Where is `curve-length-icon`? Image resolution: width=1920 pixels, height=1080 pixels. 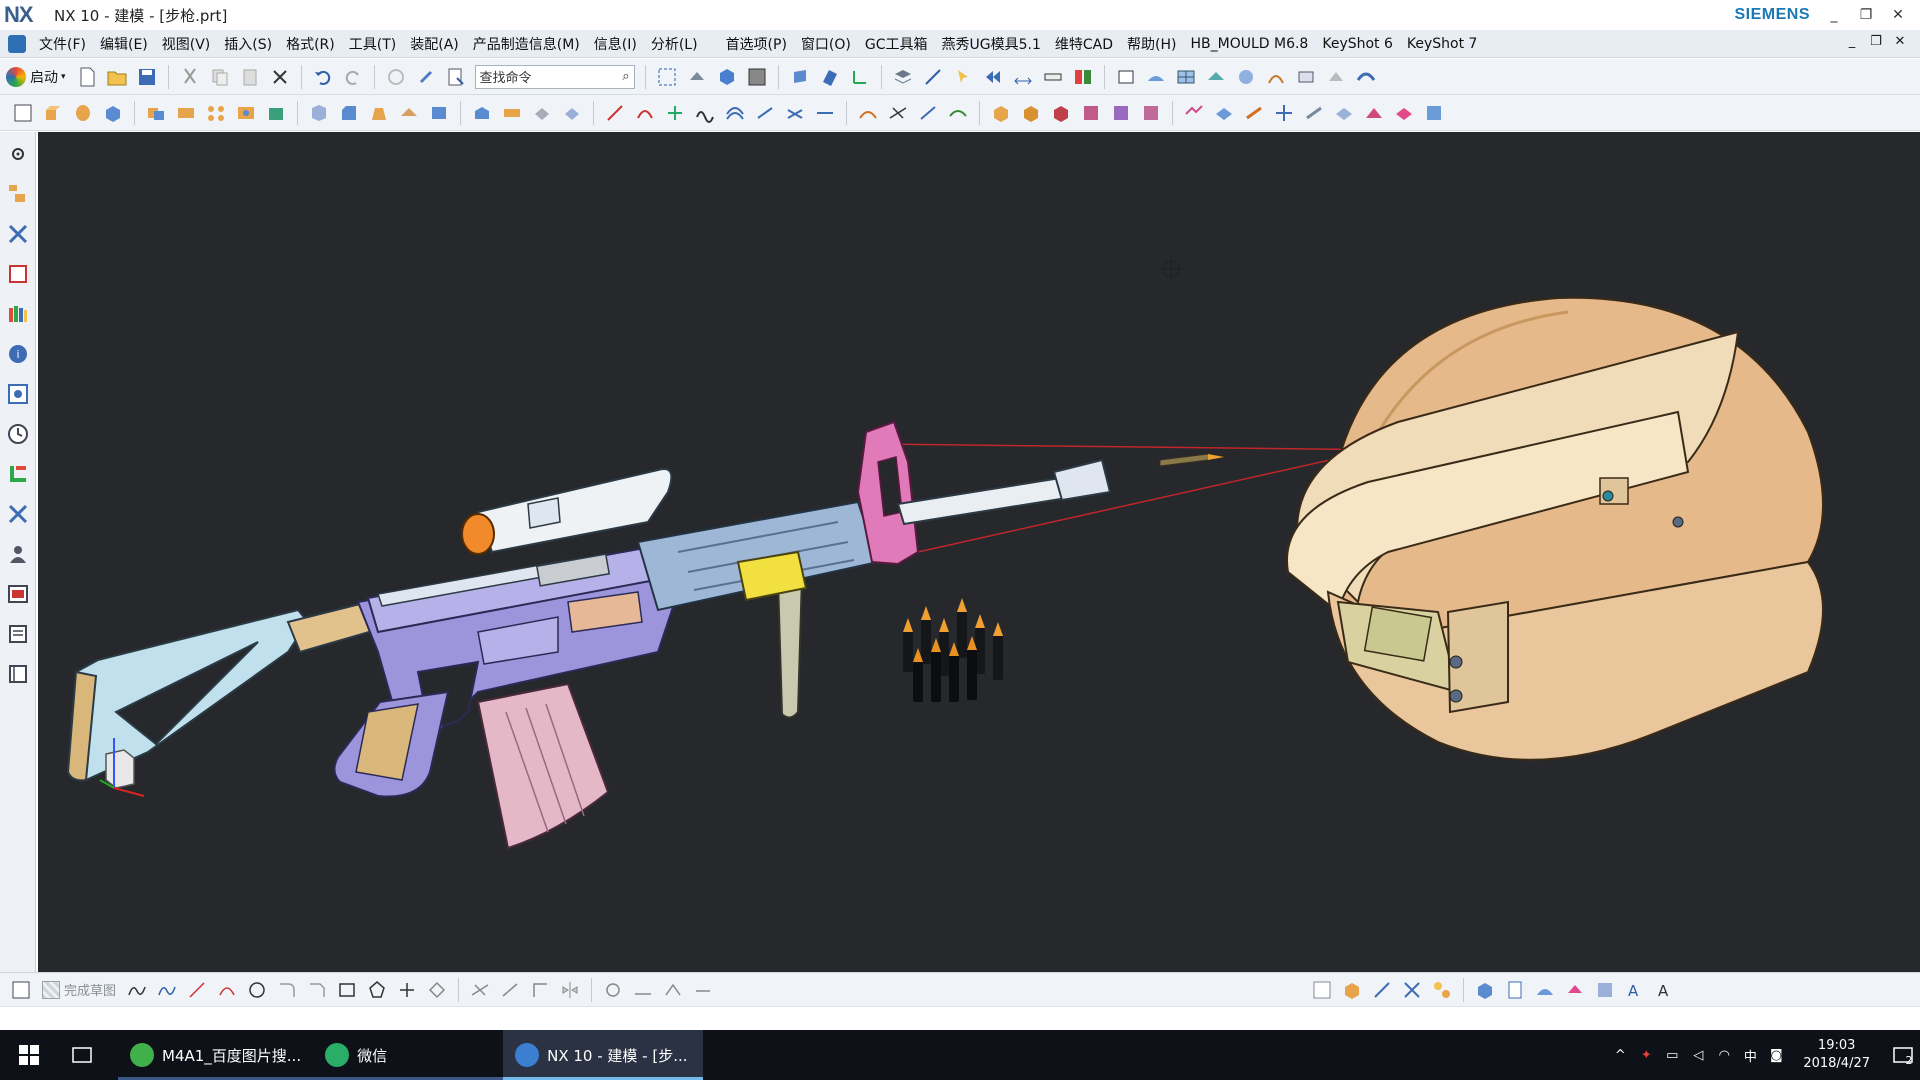
curve-length-icon is located at coordinates (958, 113).